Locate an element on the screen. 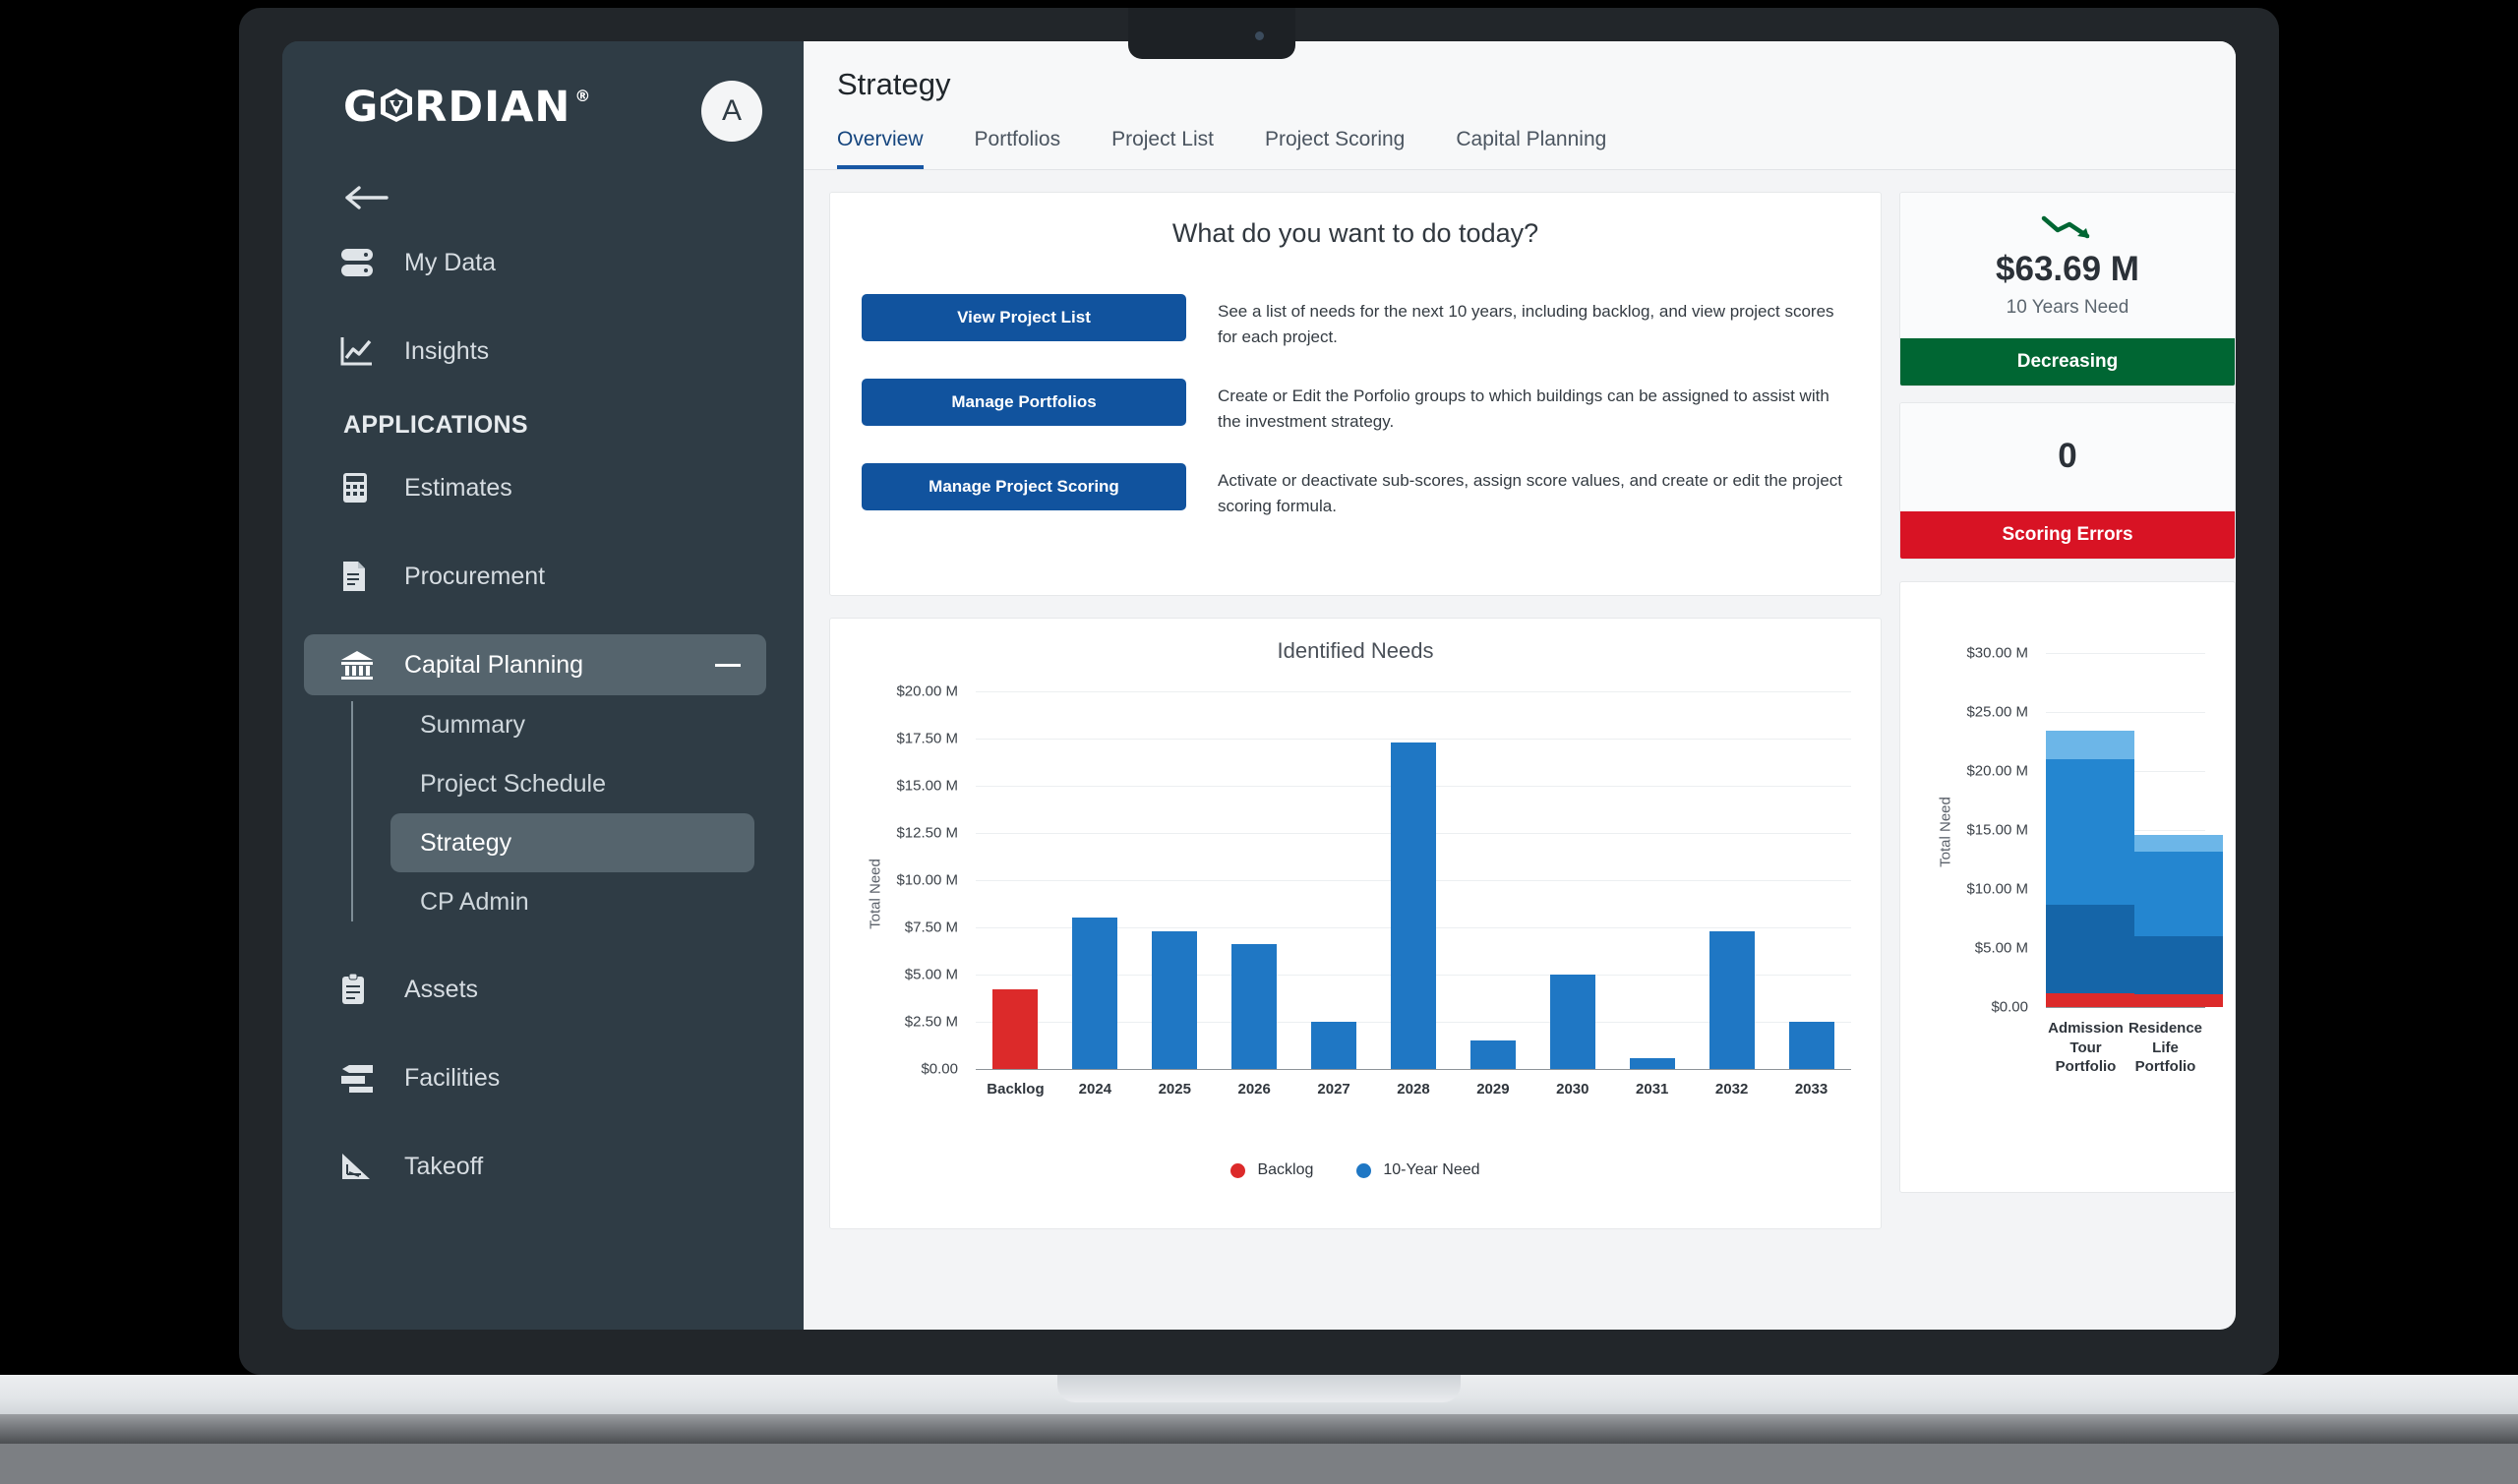 This screenshot has height=1484, width=2518. brand-trademark: ® is located at coordinates (583, 96).